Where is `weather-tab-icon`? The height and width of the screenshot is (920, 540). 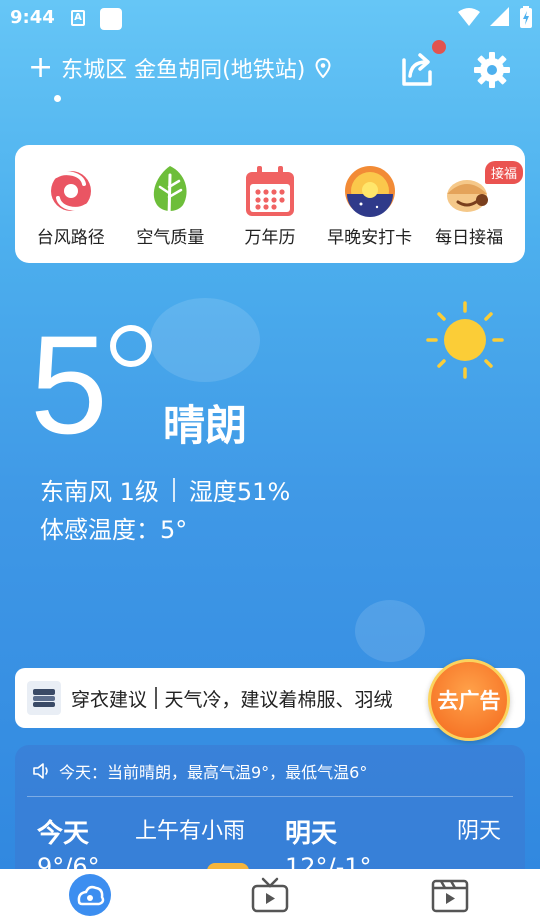
weather-tab-icon is located at coordinates (90, 894).